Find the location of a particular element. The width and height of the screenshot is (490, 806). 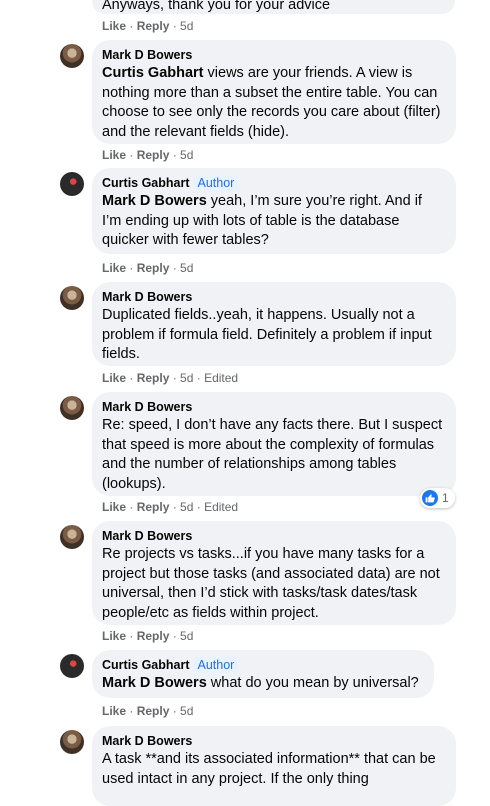

mention-link: Curtis Gabhart is located at coordinates (153, 73).